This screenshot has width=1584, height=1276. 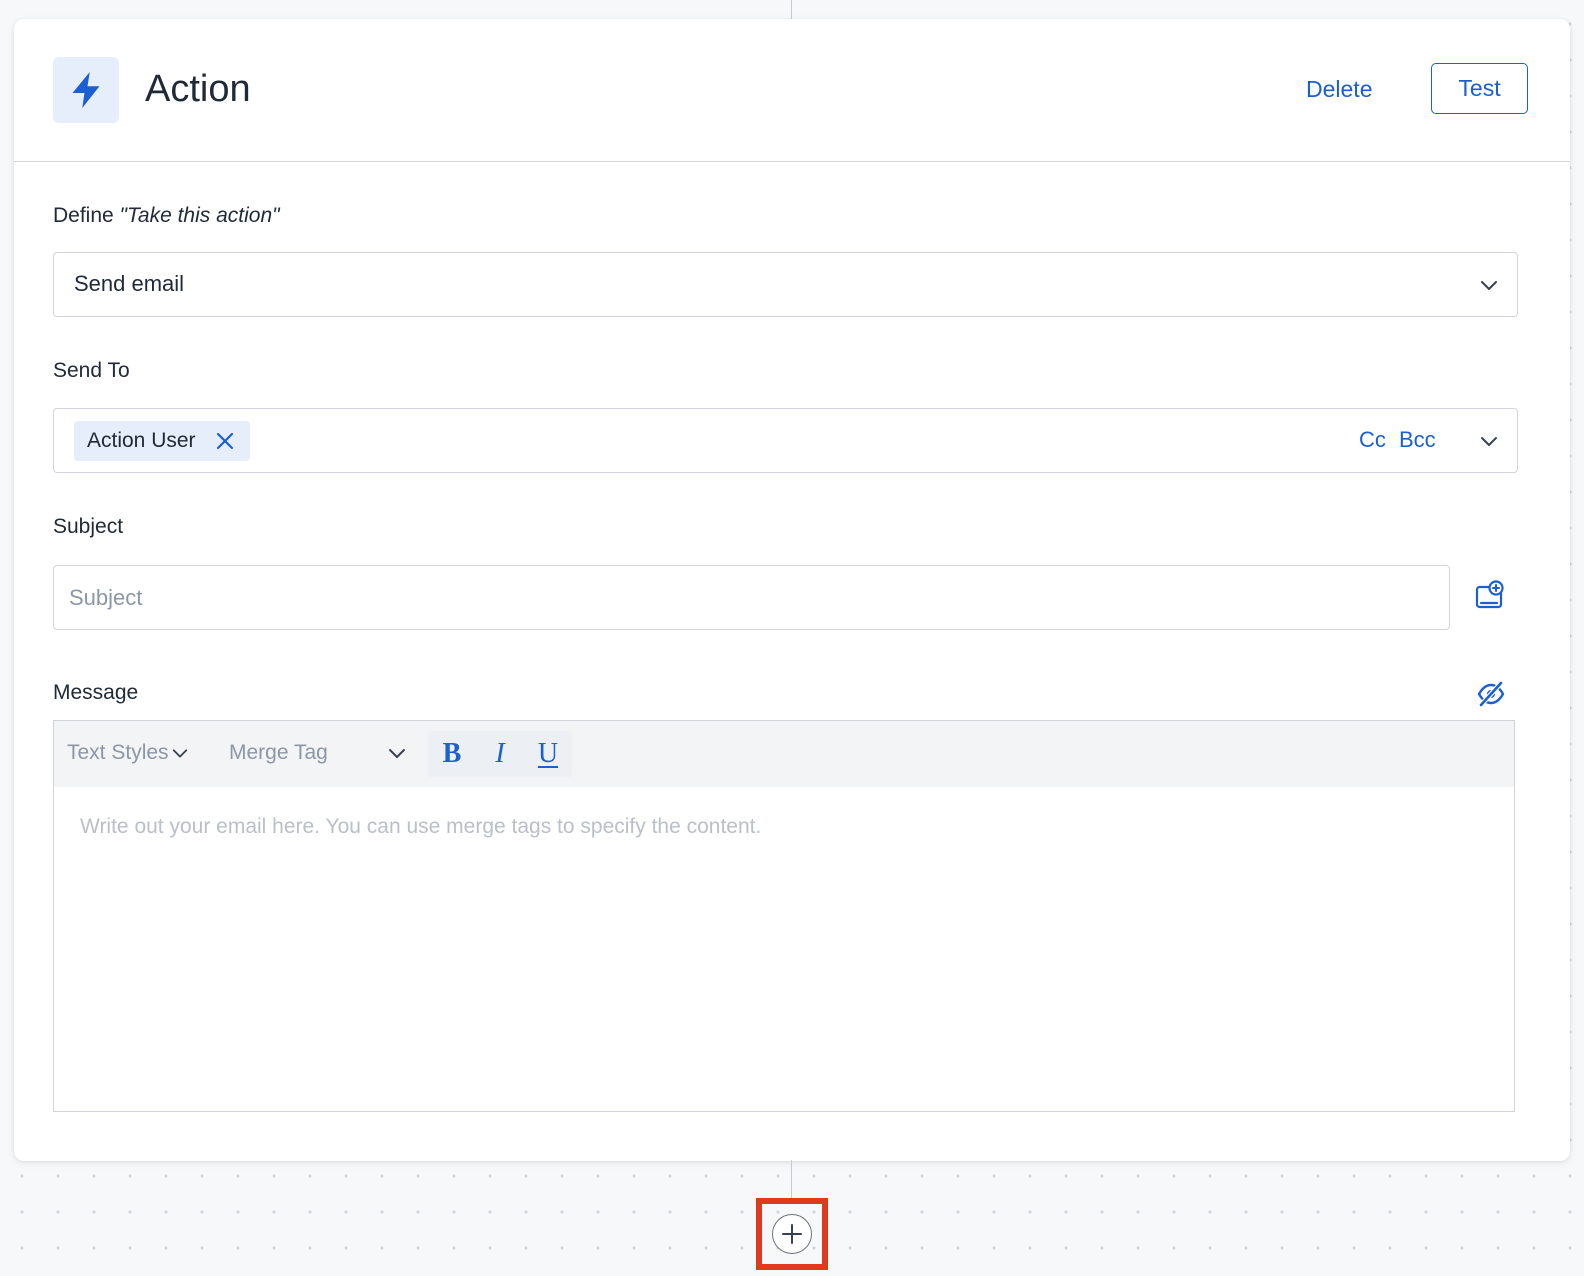 I want to click on send-to-label: Send To, so click(x=91, y=370).